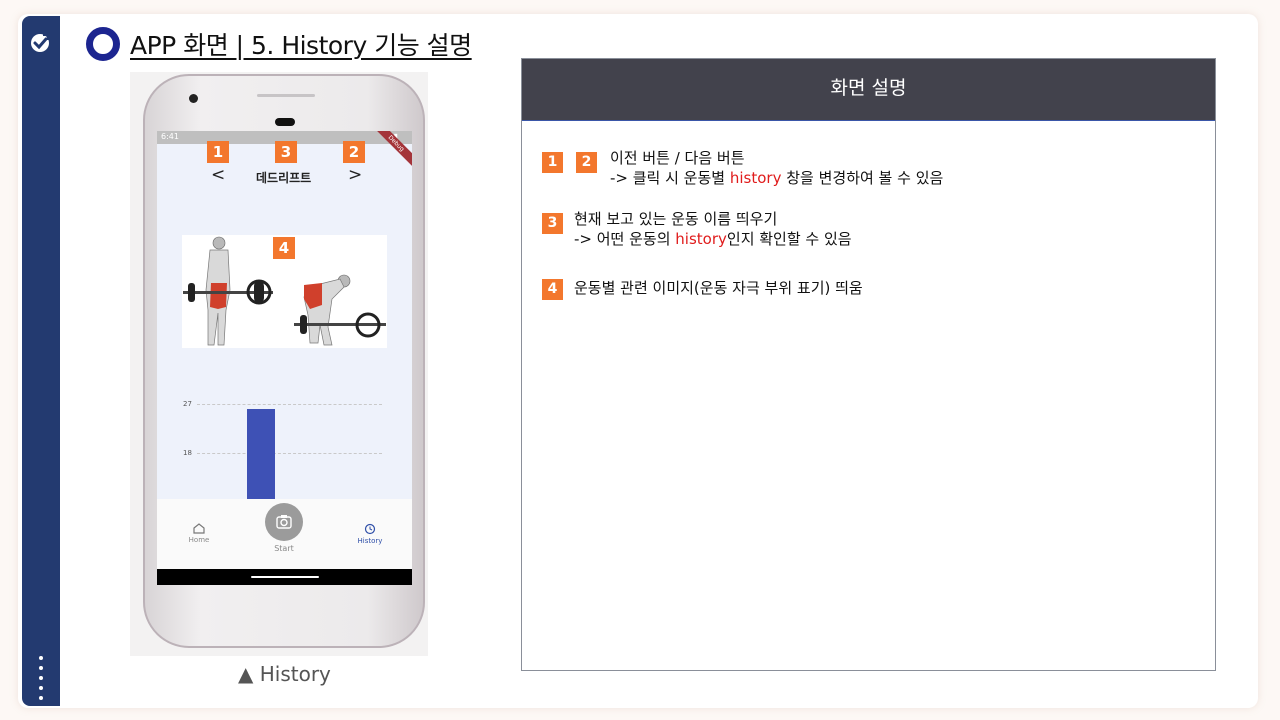 This screenshot has height=720, width=1280. Describe the element at coordinates (41, 361) in the screenshot. I see `sidebar` at that location.